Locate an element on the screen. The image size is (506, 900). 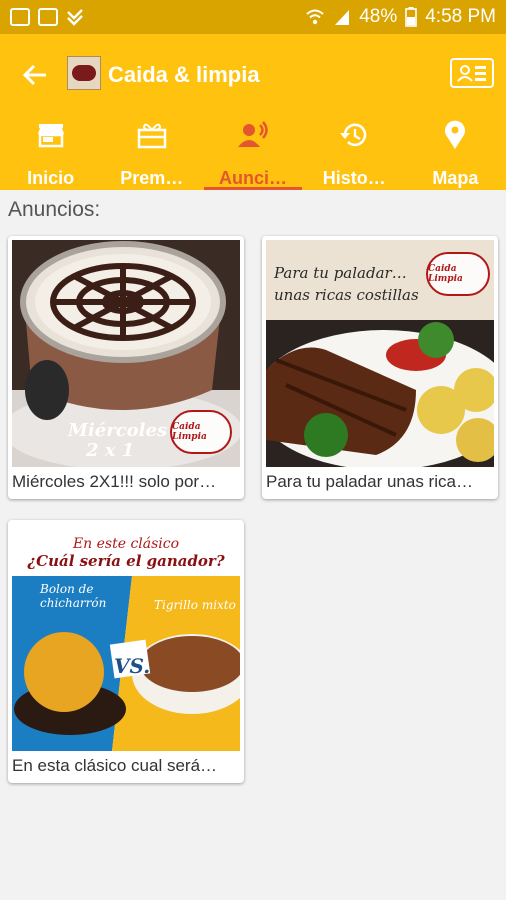
tab-bar: Inicio Prem… Aunci… Histo… Mapa is located at coordinates (253, 147).